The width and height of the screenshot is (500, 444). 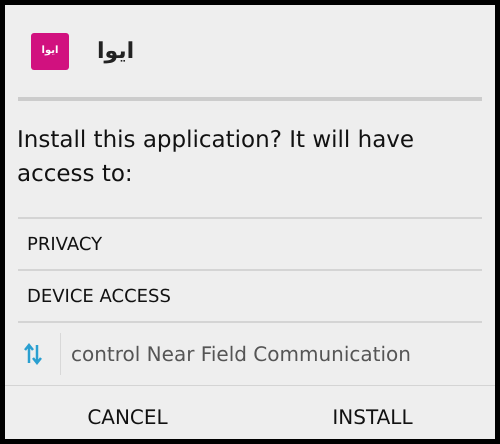 I want to click on install-button: INSTALL, so click(x=372, y=412).